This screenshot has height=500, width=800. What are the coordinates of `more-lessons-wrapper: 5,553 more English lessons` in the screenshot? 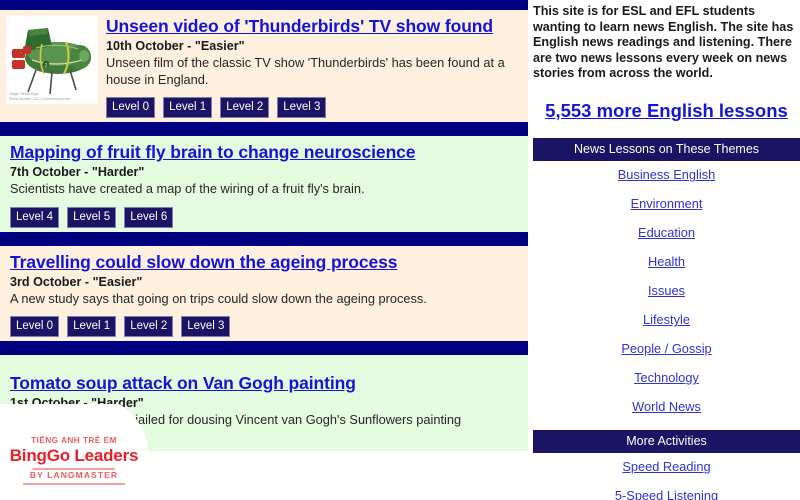 It's located at (666, 102).